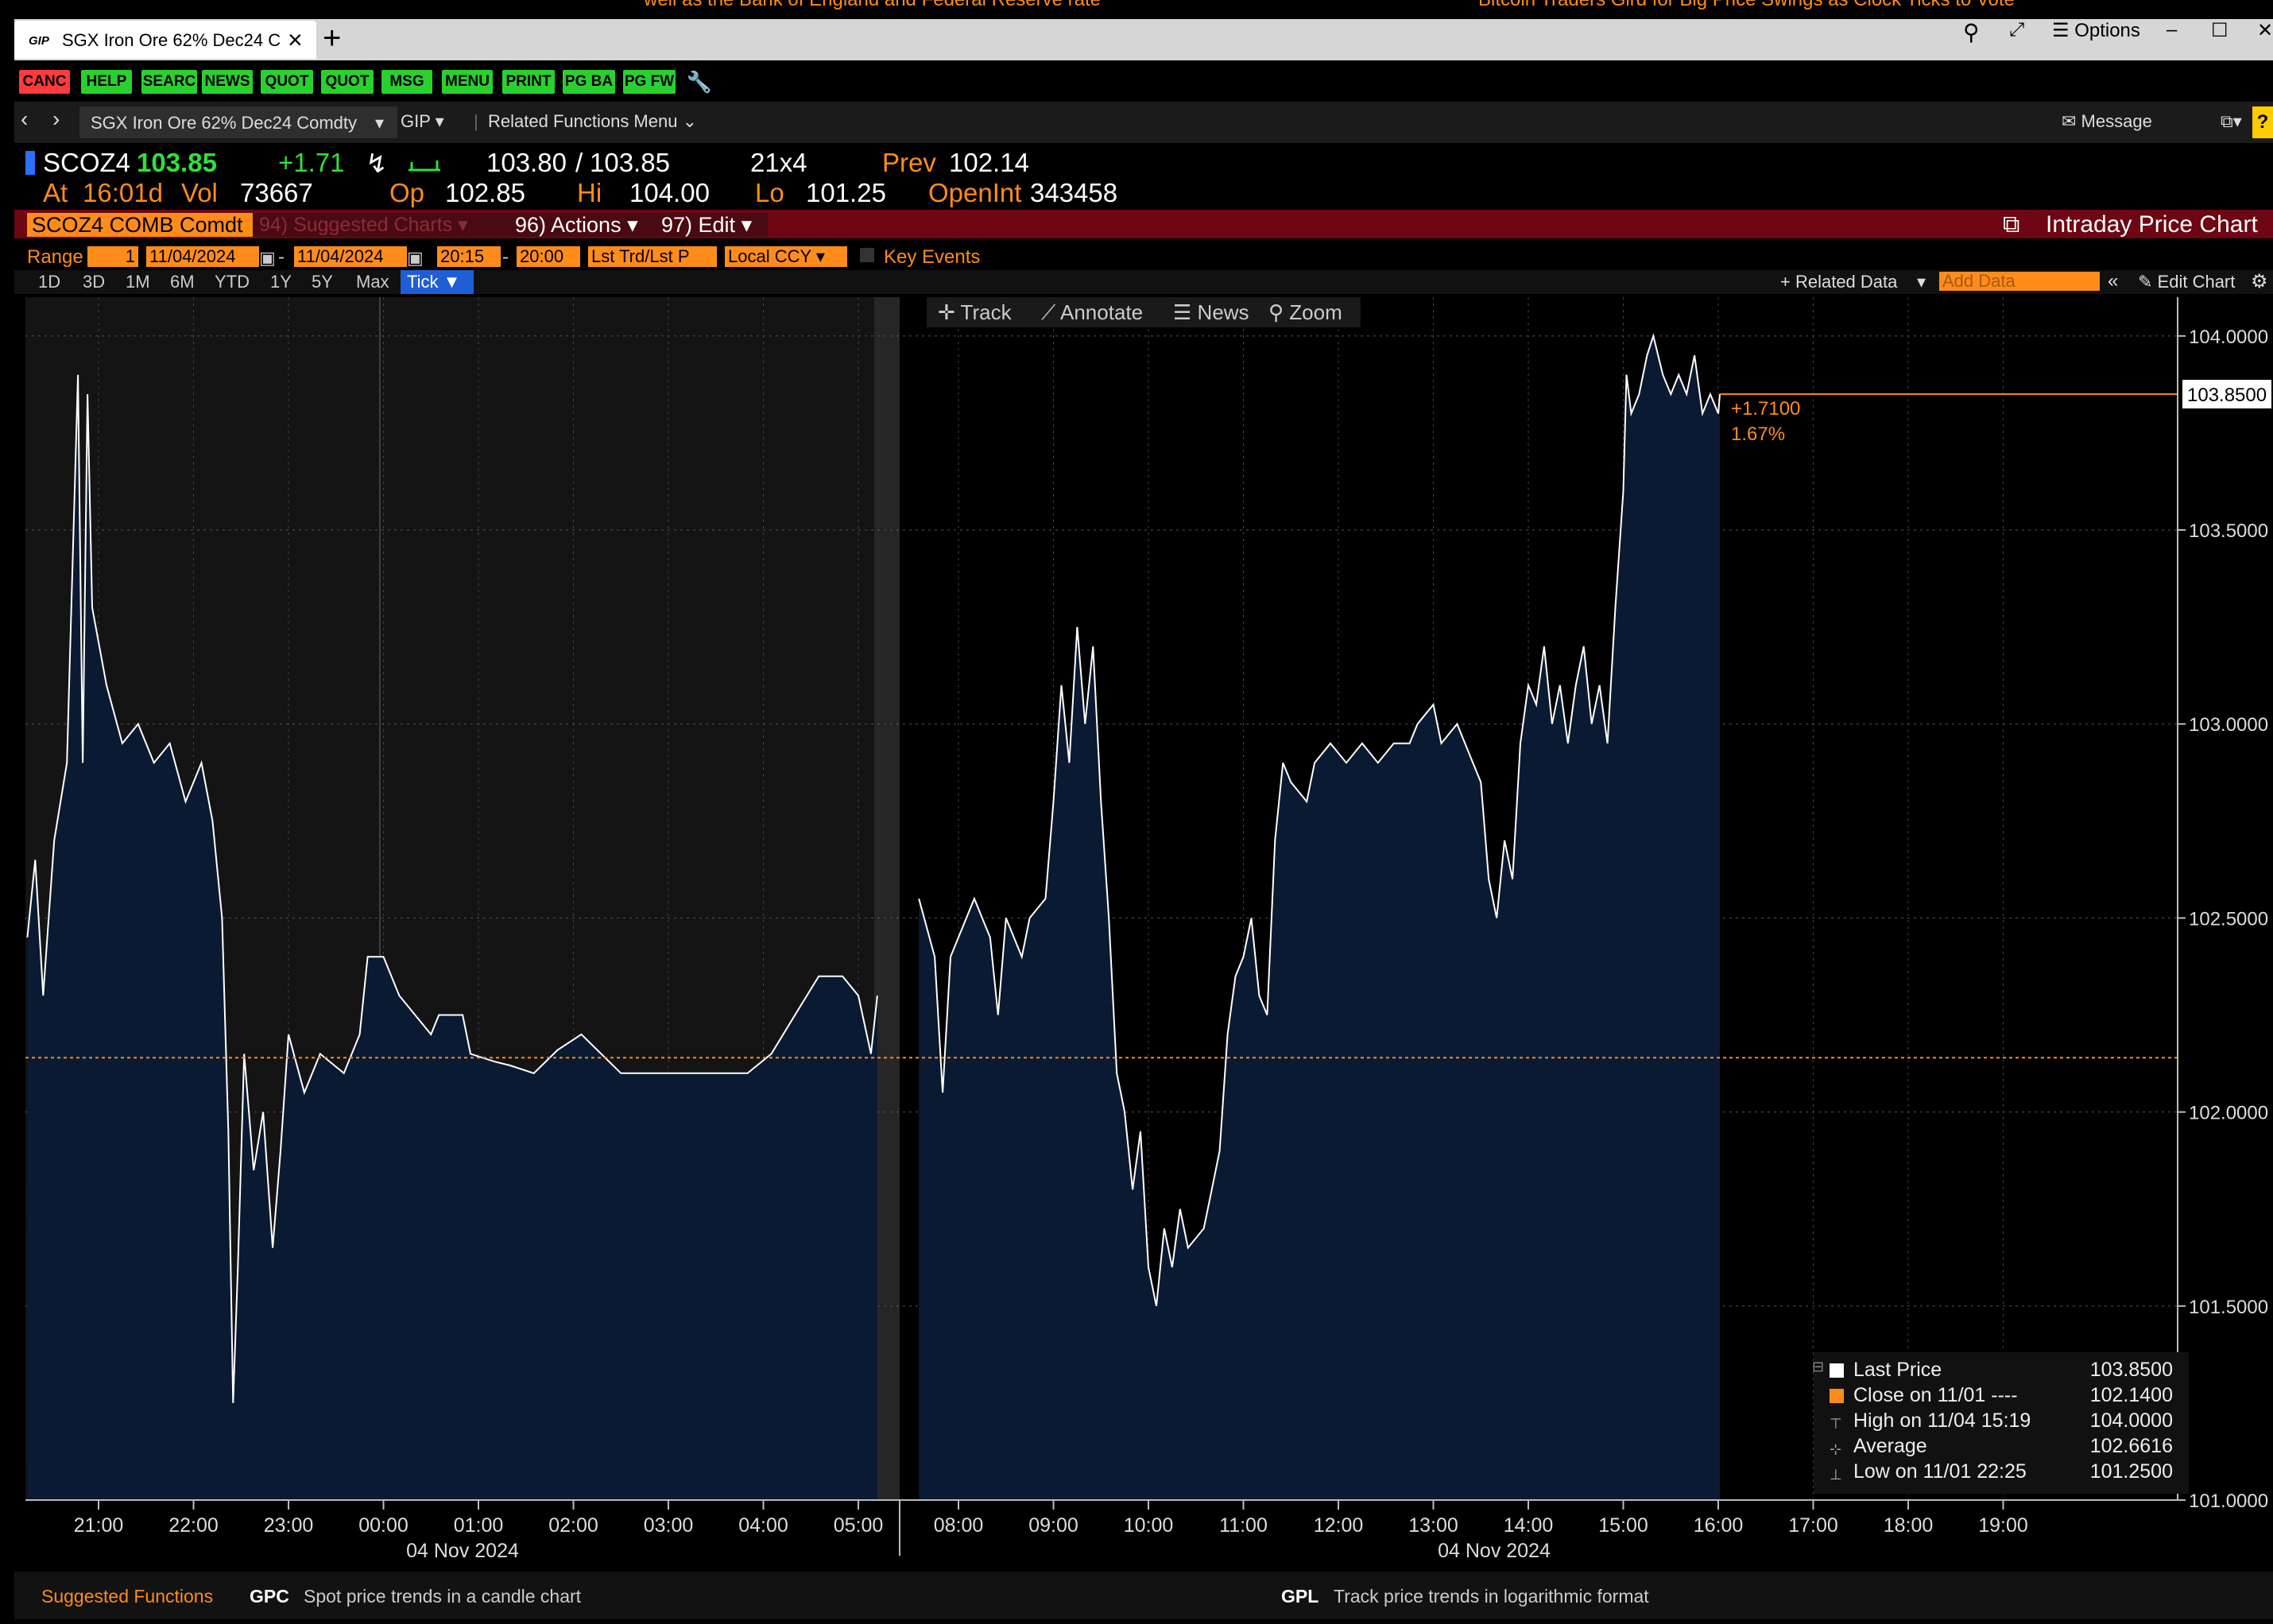 The height and width of the screenshot is (1624, 2273). Describe the element at coordinates (1092, 313) in the screenshot. I see `annotate-tool: ⟋ Annotate` at that location.